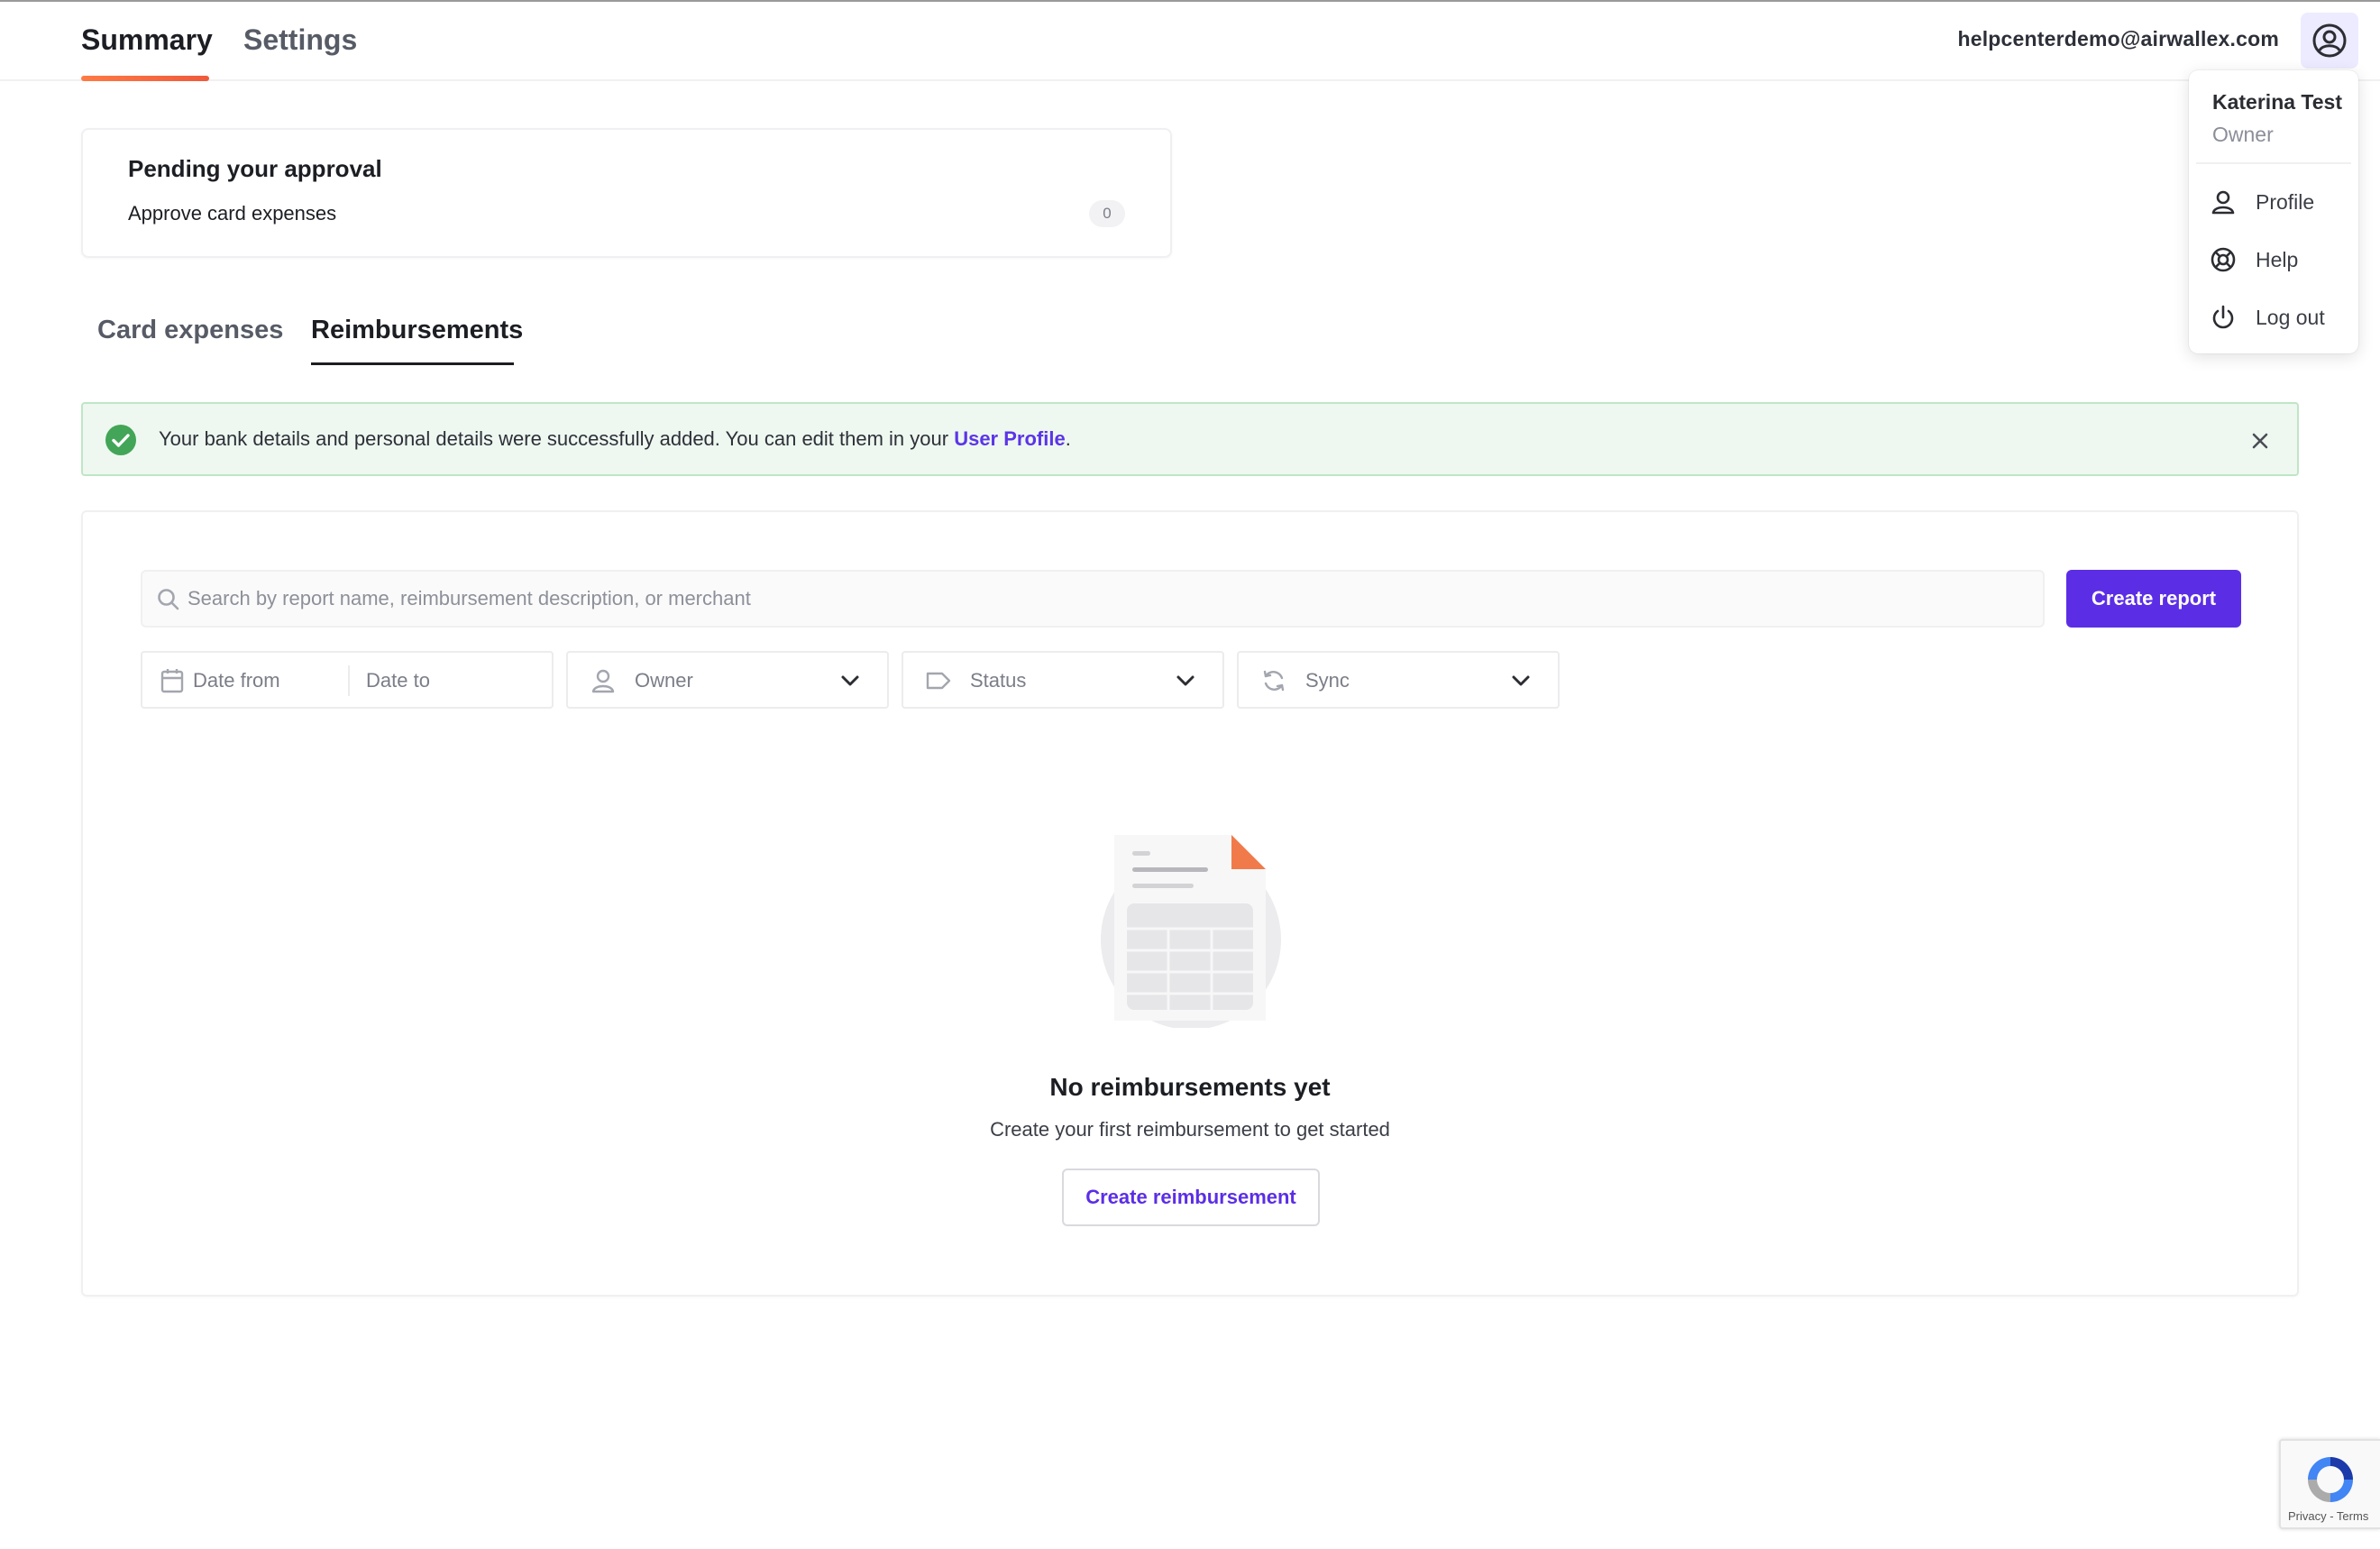  Describe the element at coordinates (1068, 439) in the screenshot. I see `banner-suffix: .` at that location.